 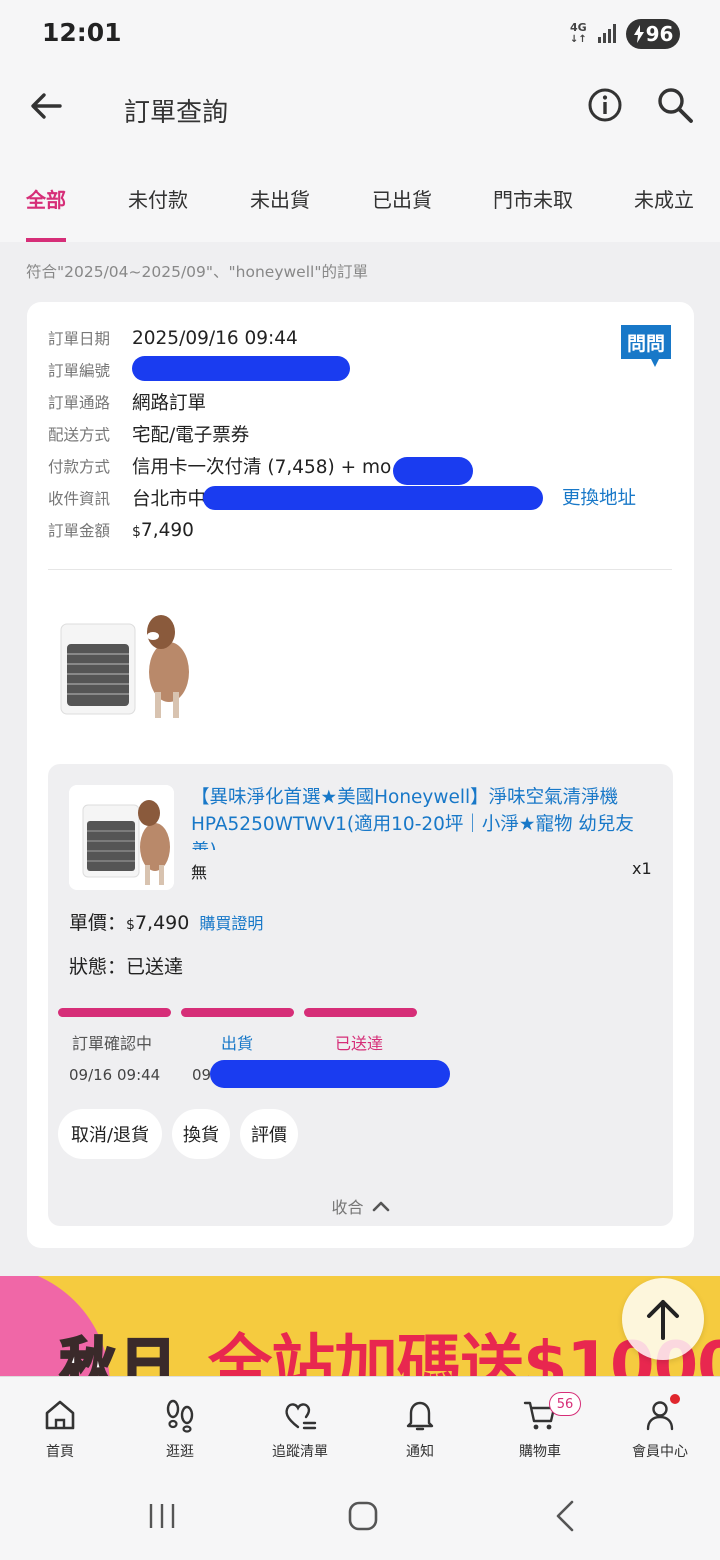 What do you see at coordinates (79, 339) in the screenshot?
I see `field-label: 訂單日期` at bounding box center [79, 339].